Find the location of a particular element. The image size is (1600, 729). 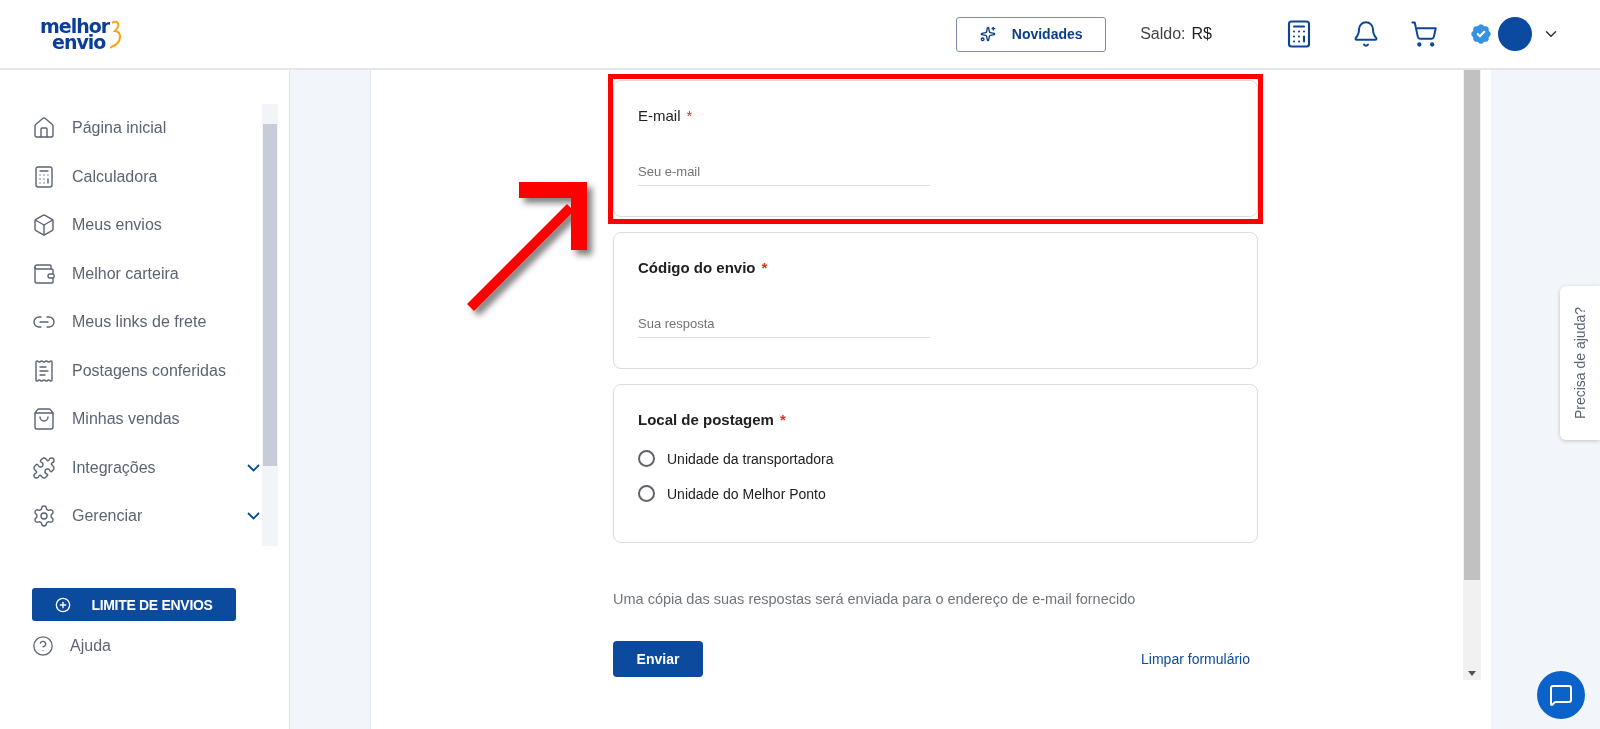

thumb-logo-icon is located at coordinates (116, 34).